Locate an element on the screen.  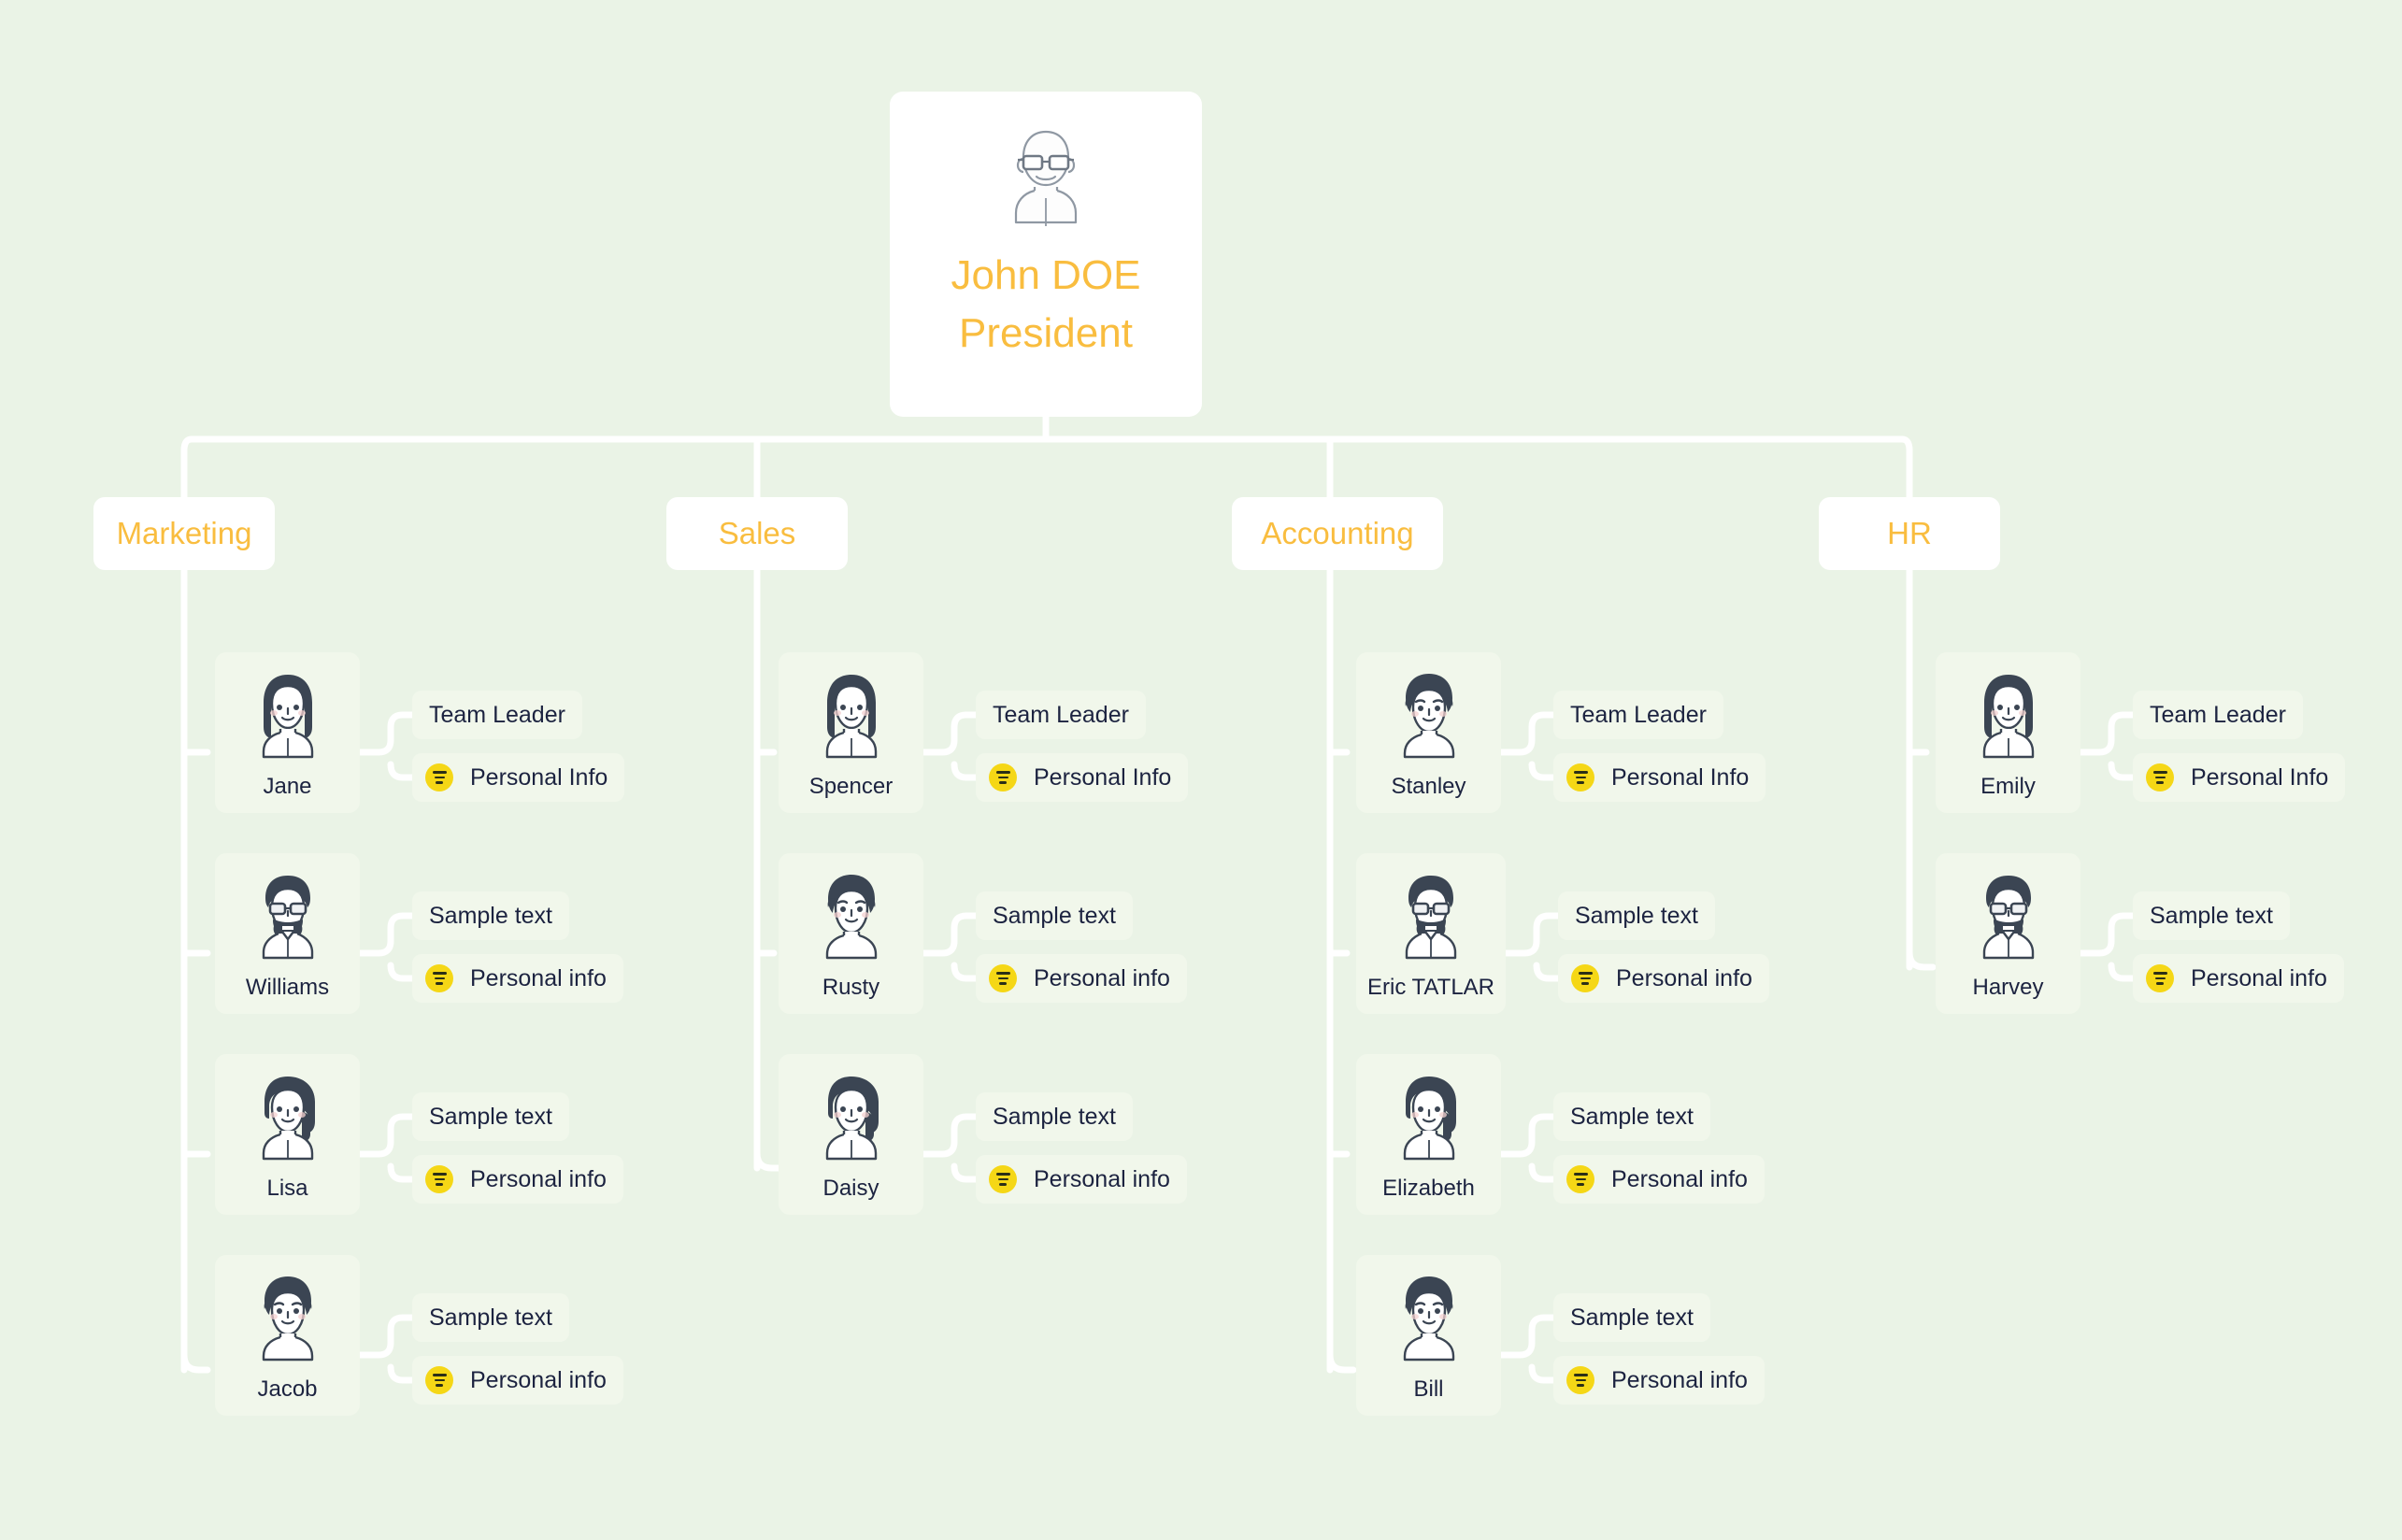
department-hr: HR is located at coordinates (1910, 533).